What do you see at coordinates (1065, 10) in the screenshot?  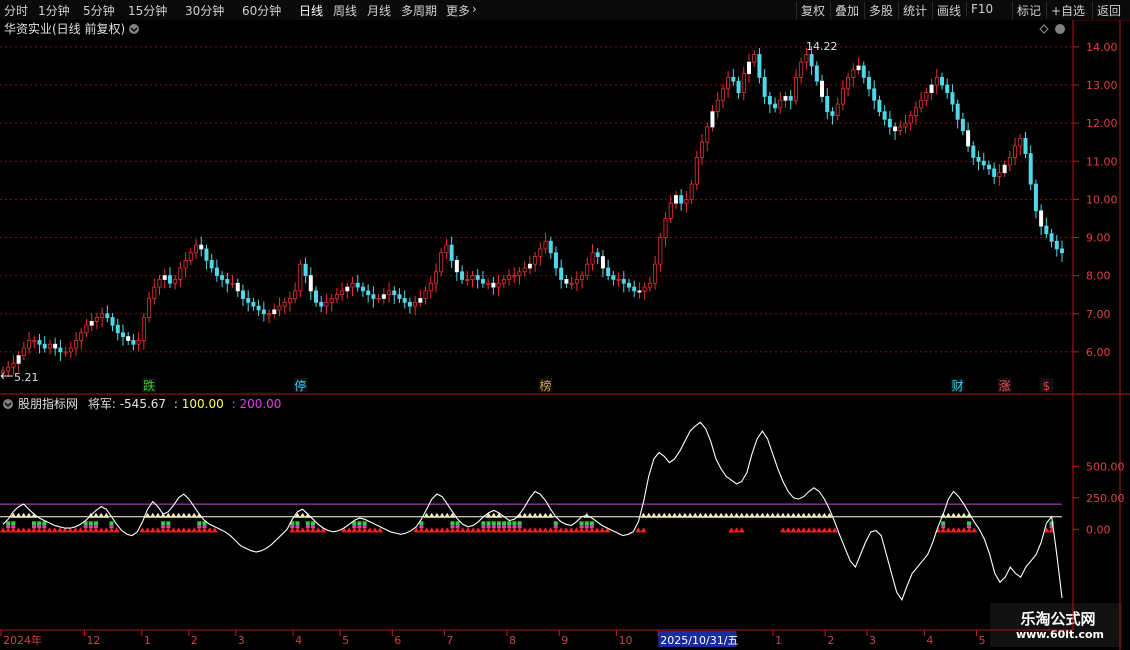 I see `toolbar-button-7: +自选` at bounding box center [1065, 10].